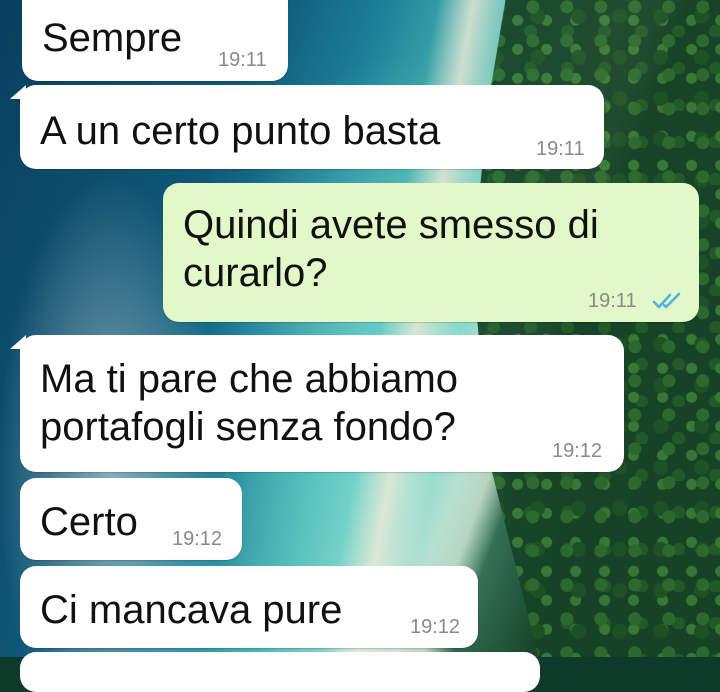  I want to click on message-text: Ci mancava pure, so click(191, 610).